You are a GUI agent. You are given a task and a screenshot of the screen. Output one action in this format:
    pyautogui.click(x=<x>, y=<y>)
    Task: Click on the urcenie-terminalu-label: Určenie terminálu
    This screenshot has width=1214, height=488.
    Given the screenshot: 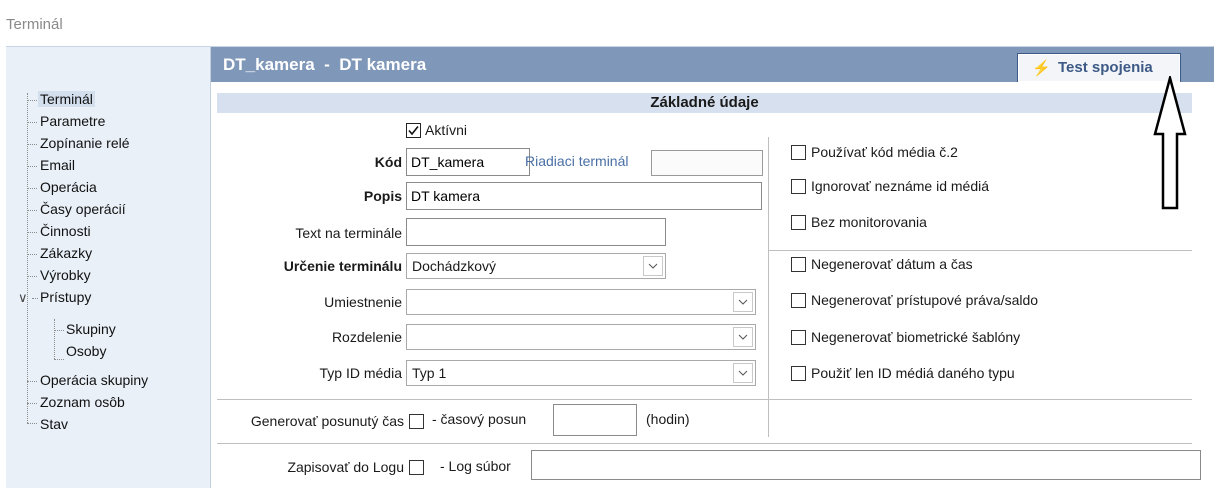 What is the action you would take?
    pyautogui.click(x=342, y=266)
    